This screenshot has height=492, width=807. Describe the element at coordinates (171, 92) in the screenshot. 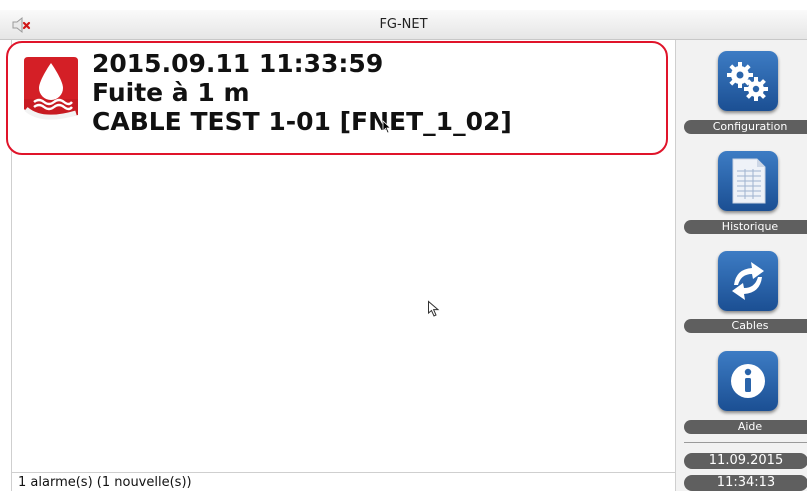

I see `alarm-message: Fuite à 1 m` at that location.